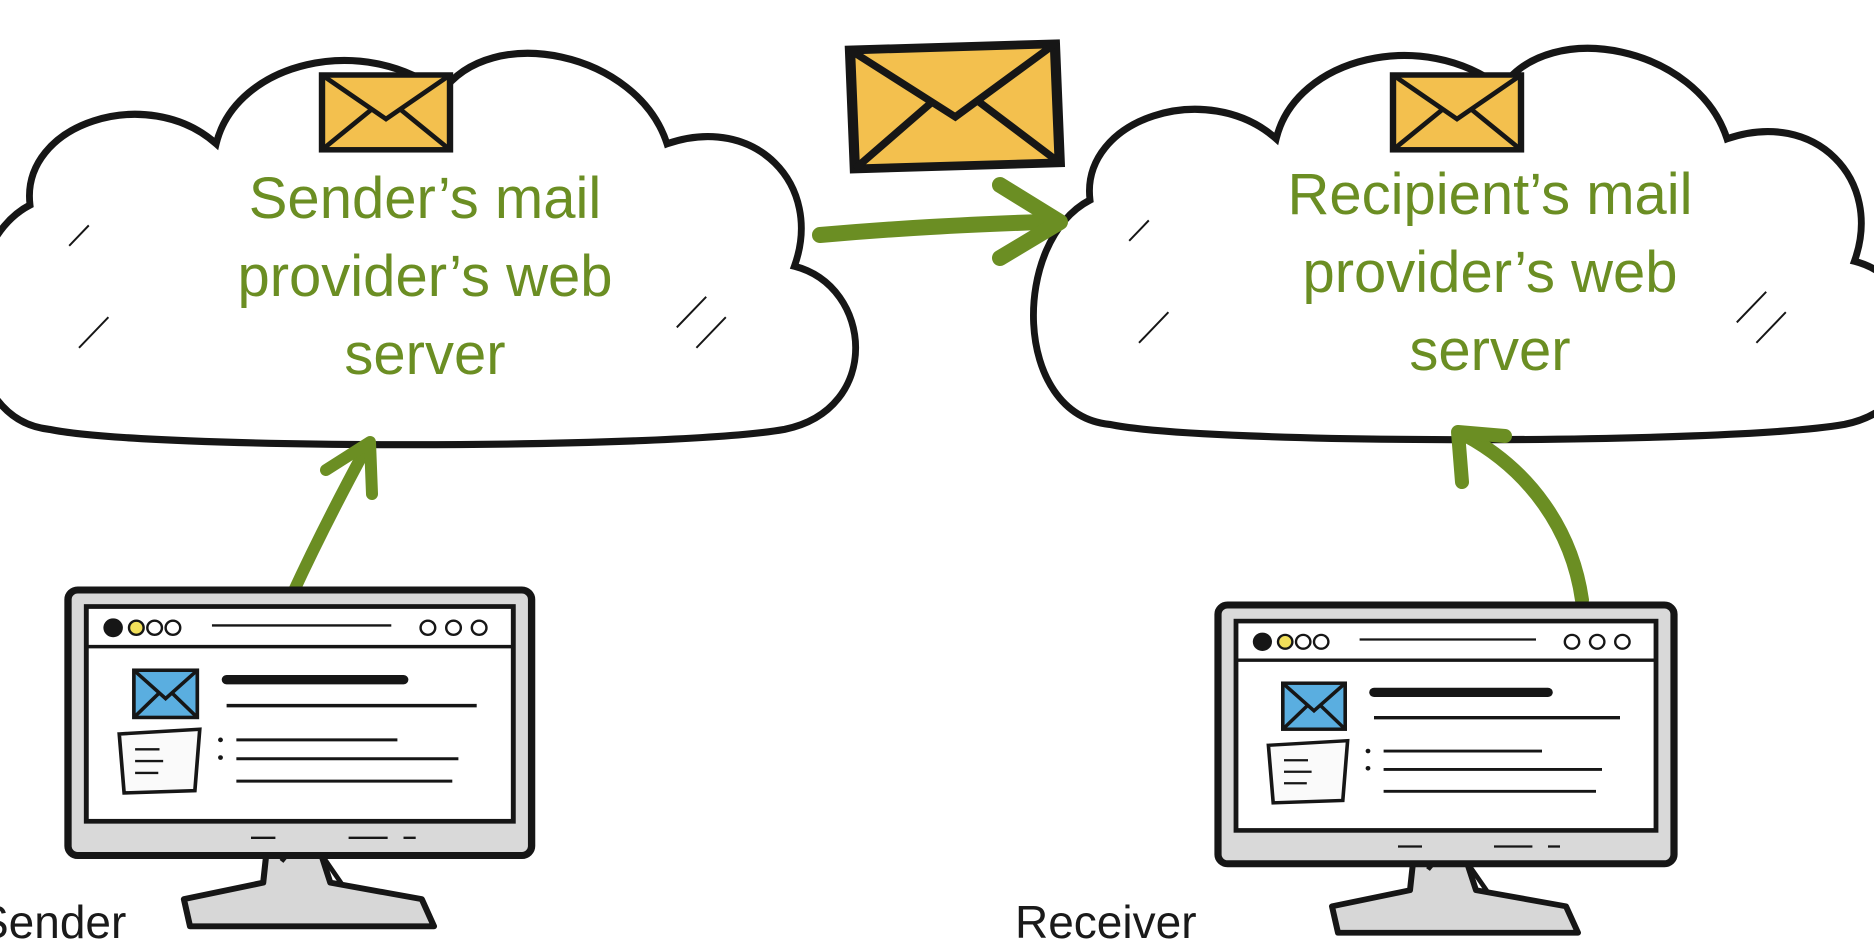 This screenshot has height=949, width=1874. I want to click on receiver-fetch-arrow, so click(1520, 516).